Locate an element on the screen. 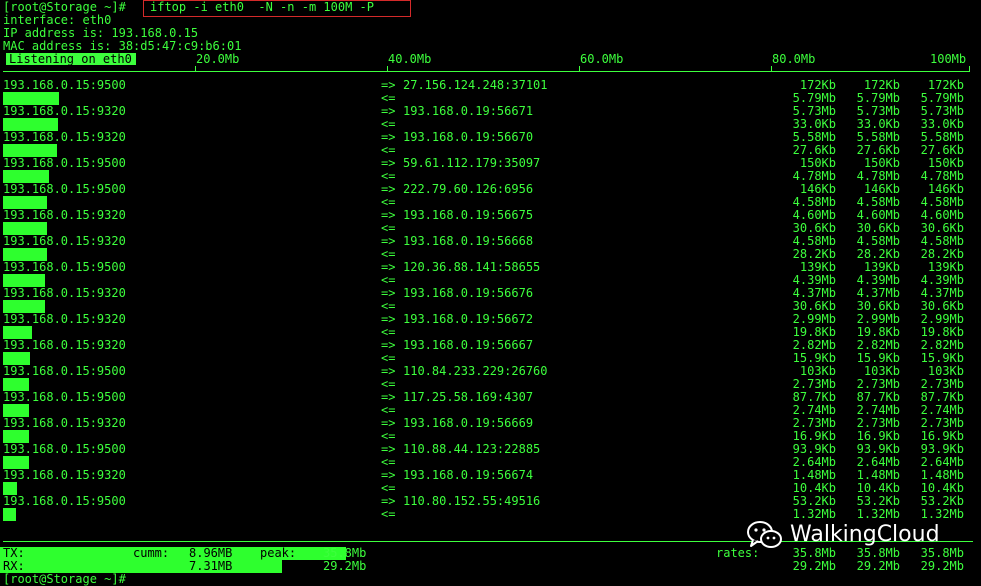 Image resolution: width=981 pixels, height=586 pixels. destination-address: 193.168.0.19:56670 is located at coordinates (468, 137).